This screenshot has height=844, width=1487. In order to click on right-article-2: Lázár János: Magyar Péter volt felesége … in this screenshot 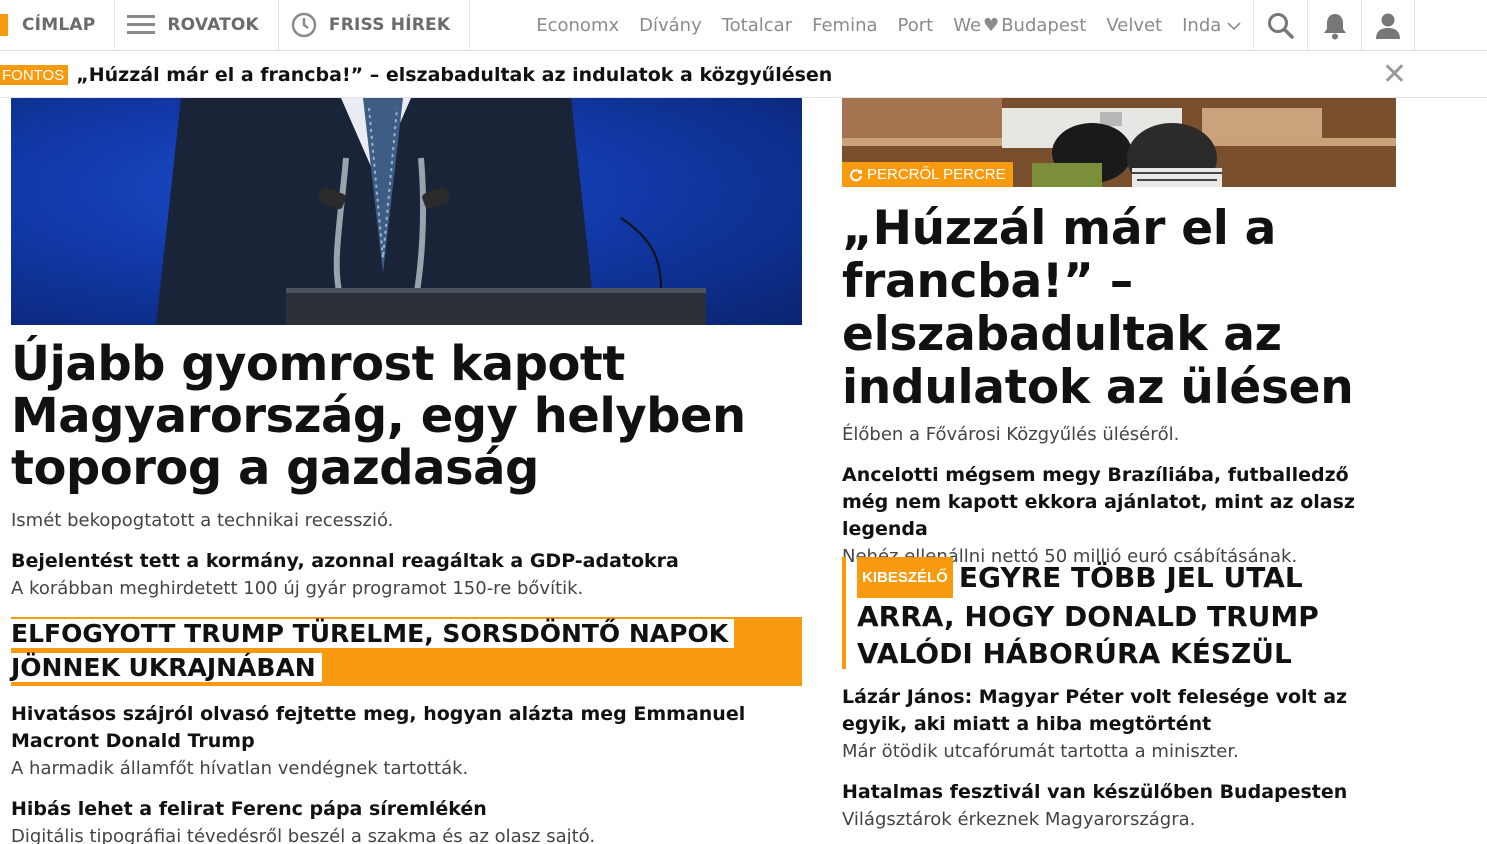, I will do `click(1114, 724)`.